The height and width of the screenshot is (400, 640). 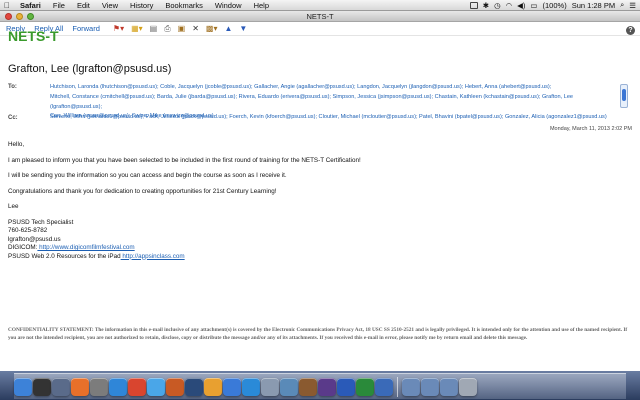 What do you see at coordinates (167, 28) in the screenshot?
I see `print-icon: ⎙` at bounding box center [167, 28].